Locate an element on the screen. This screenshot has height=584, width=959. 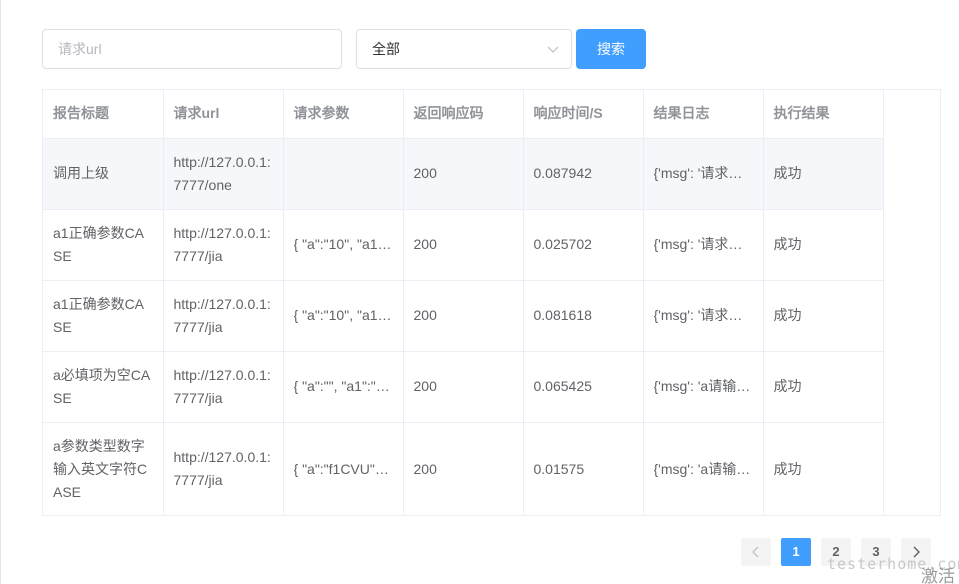
column-header-result: 执行结果 is located at coordinates (823, 114).